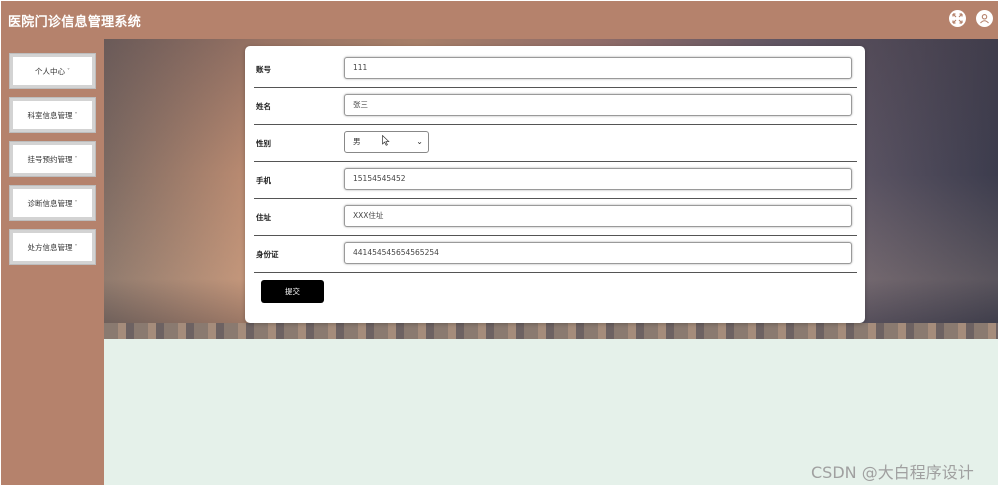  I want to click on banner-skyline, so click(551, 331).